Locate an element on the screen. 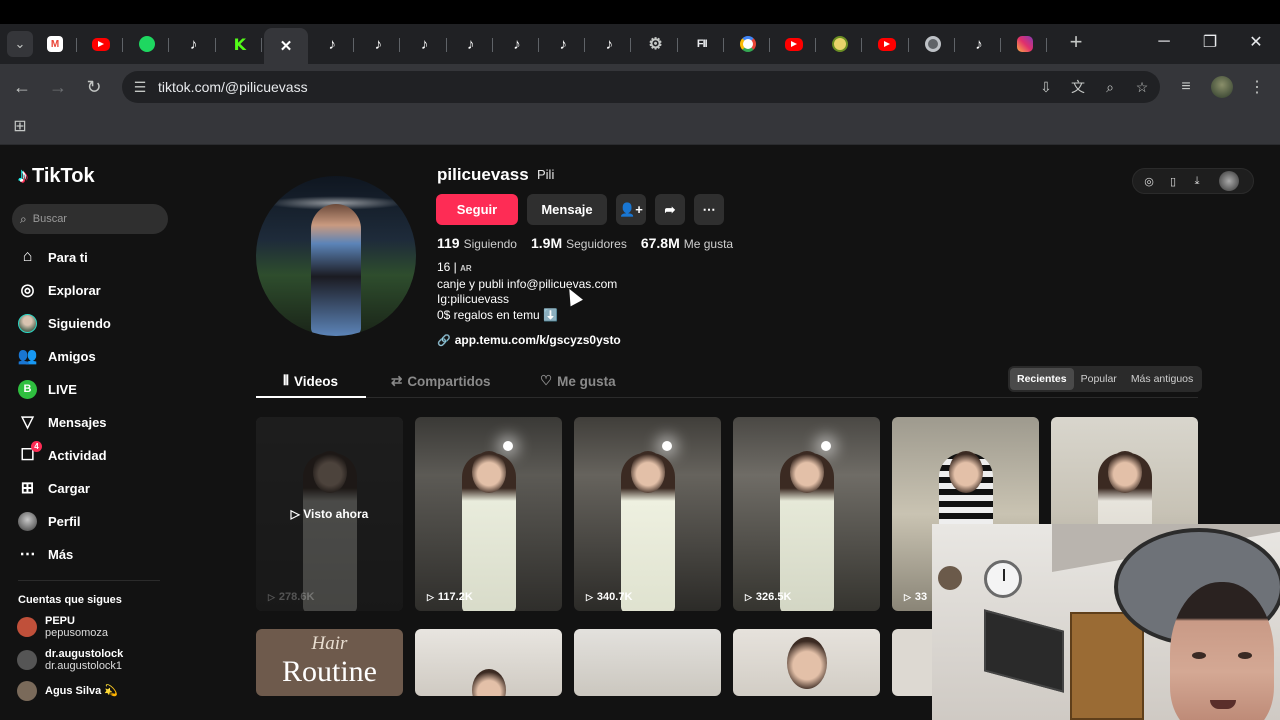  sidebar-item-actividad: ☐ 4 Actividad is located at coordinates (62, 454).